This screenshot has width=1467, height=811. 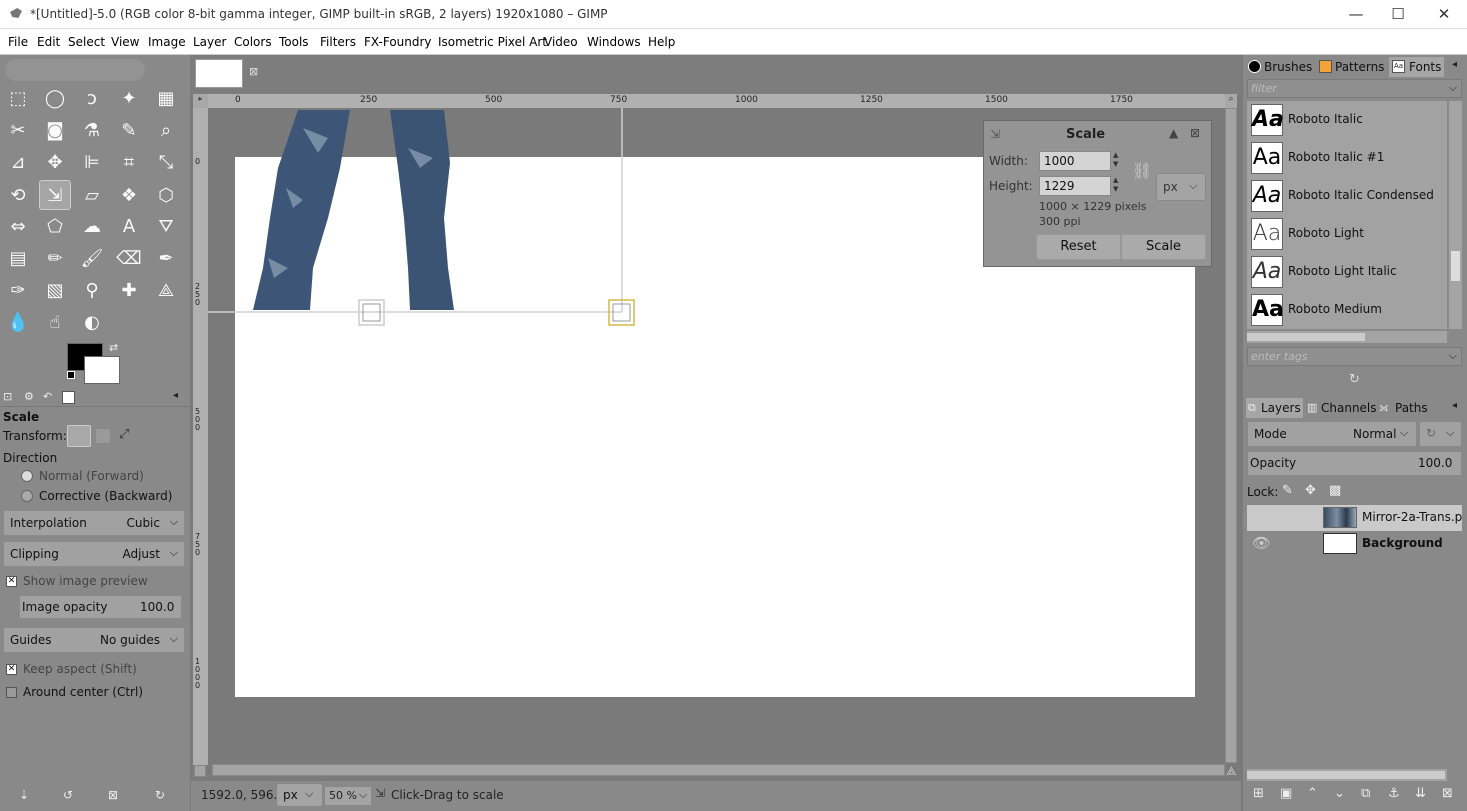 What do you see at coordinates (113, 795) in the screenshot?
I see `delete-options-icon: ⊠` at bounding box center [113, 795].